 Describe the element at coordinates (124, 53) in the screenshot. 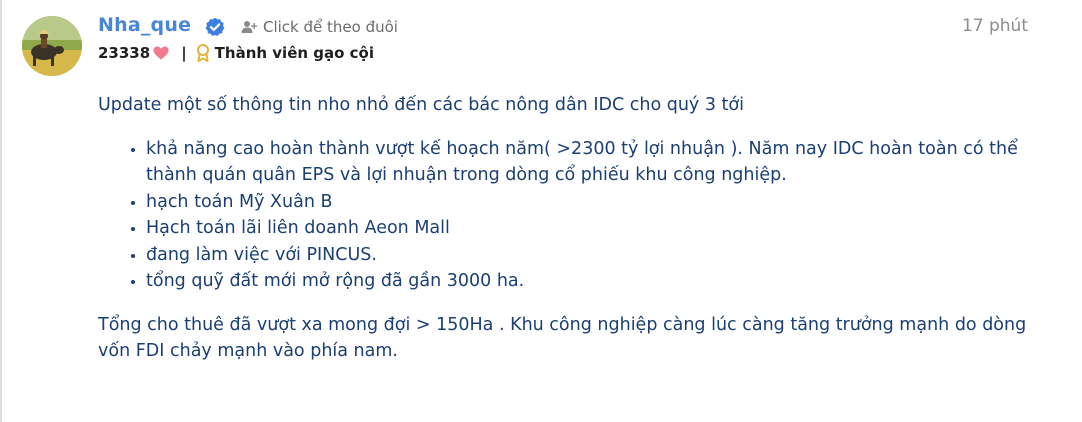

I see `reputation-count: 23338` at that location.